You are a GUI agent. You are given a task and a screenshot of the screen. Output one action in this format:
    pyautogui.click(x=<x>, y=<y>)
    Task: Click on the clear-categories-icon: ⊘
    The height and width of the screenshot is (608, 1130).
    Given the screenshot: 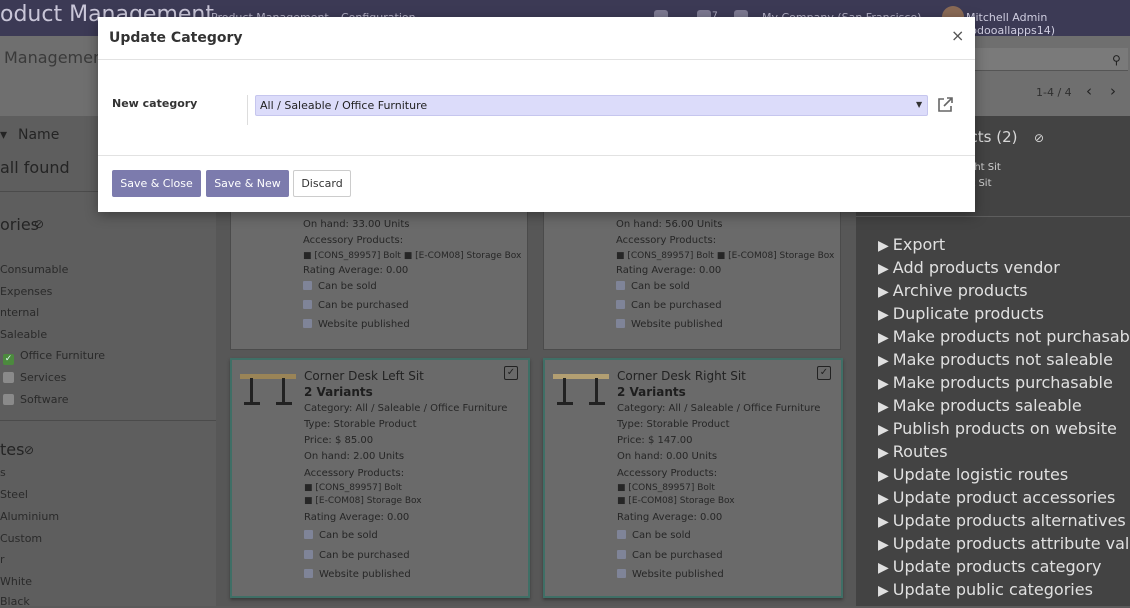 What is the action you would take?
    pyautogui.click(x=39, y=224)
    